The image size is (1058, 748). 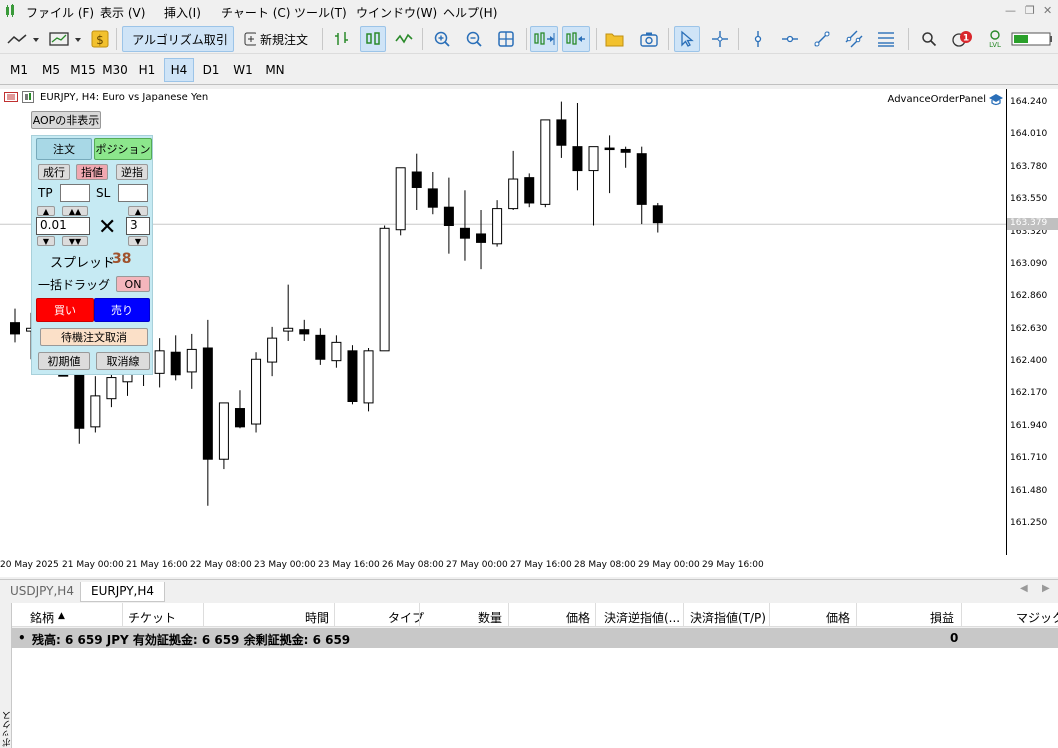 What do you see at coordinates (75, 193) in the screenshot?
I see `tp-input` at bounding box center [75, 193].